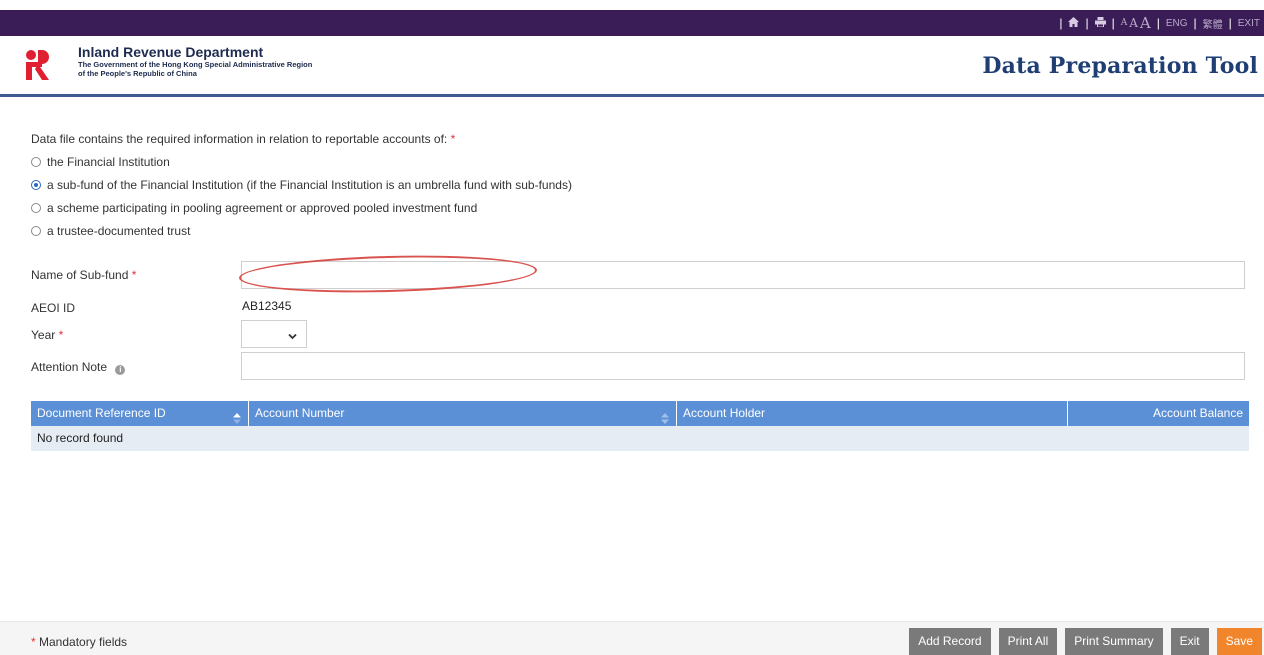 The width and height of the screenshot is (1264, 655). What do you see at coordinates (78, 367) in the screenshot?
I see `attention-note-label: Attention Note i` at bounding box center [78, 367].